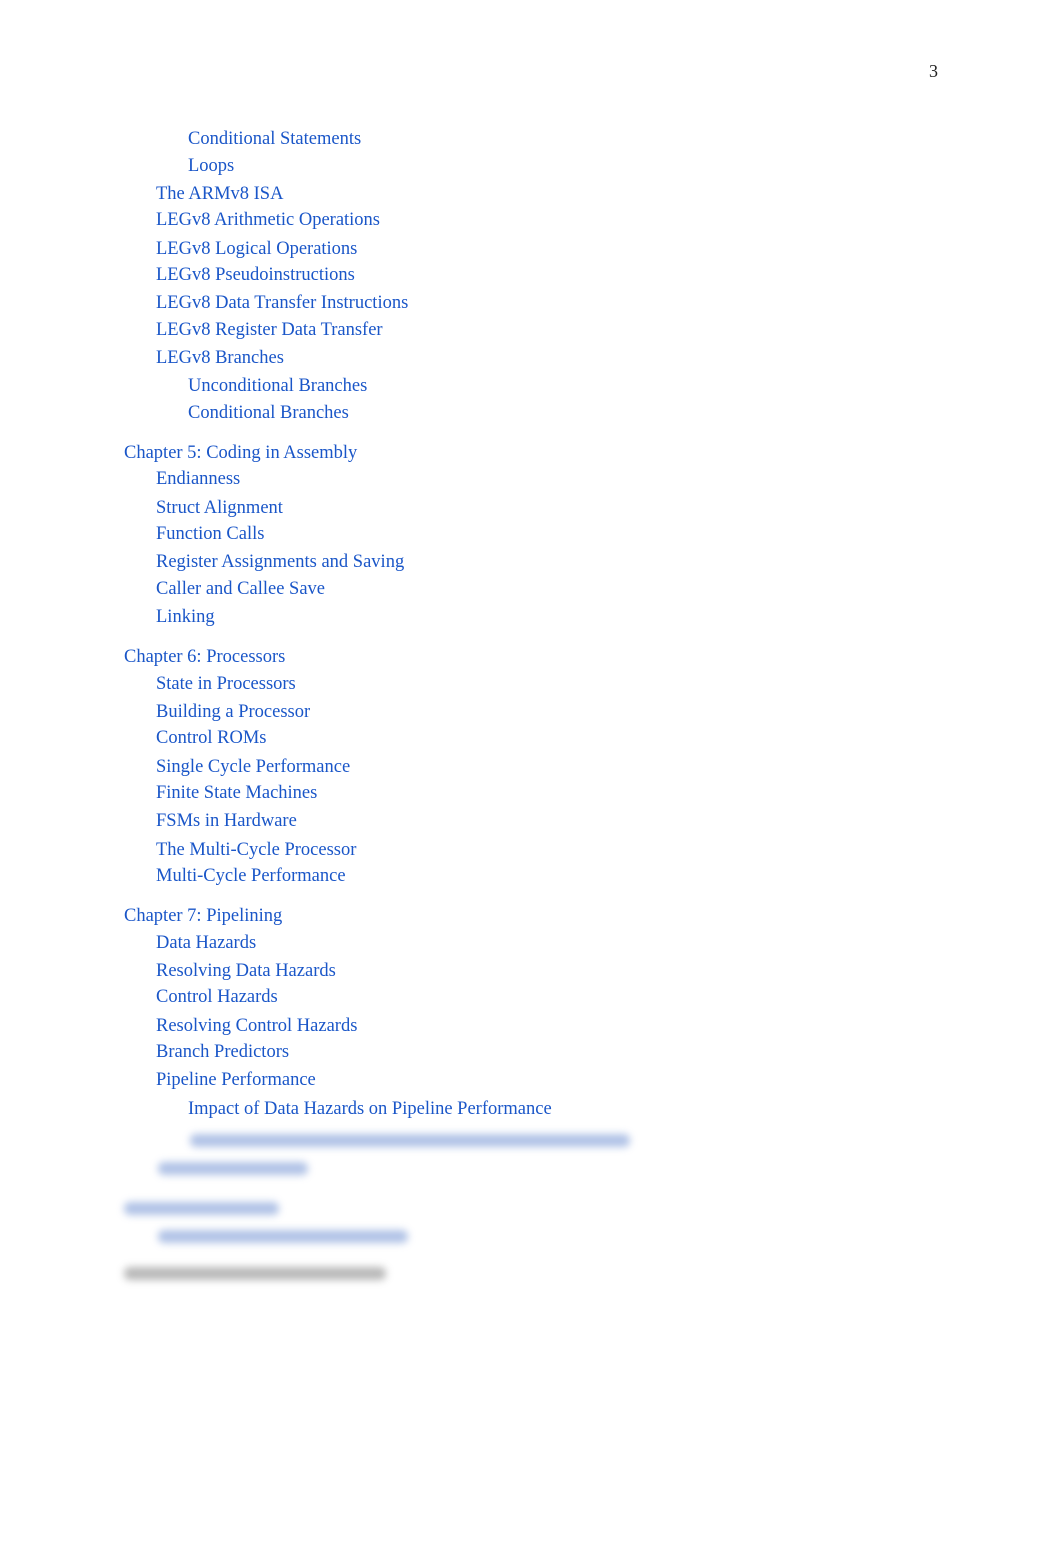 Image resolution: width=1062 pixels, height=1561 pixels. Describe the element at coordinates (211, 166) in the screenshot. I see `toc-entry-link: Loops` at that location.